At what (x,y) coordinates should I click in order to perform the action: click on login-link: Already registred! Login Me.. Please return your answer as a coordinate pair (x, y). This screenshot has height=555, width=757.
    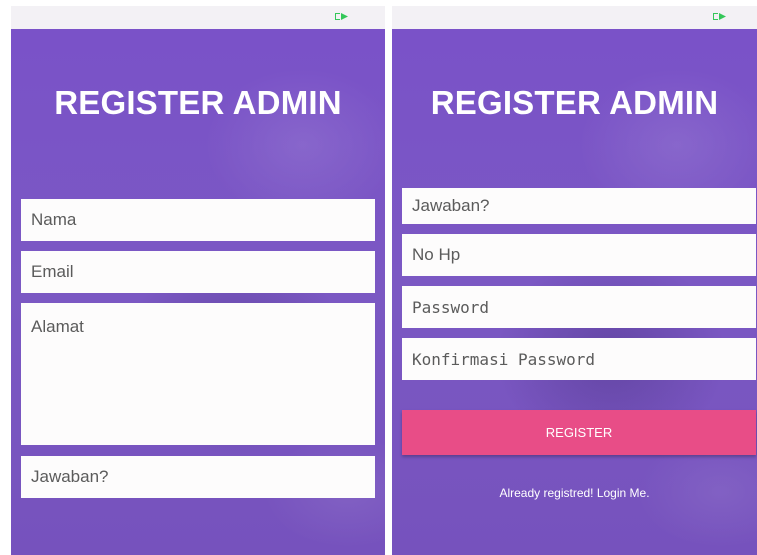
    Looking at the image, I should click on (574, 493).